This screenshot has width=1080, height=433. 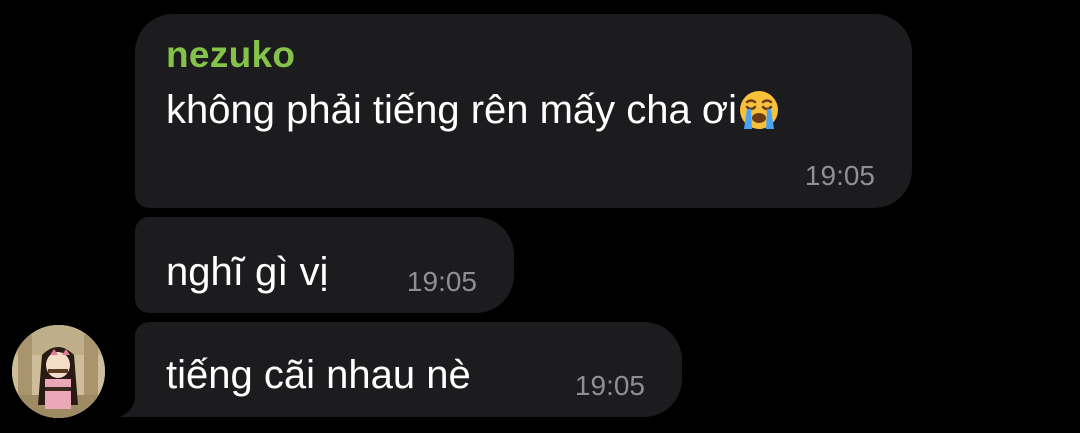 What do you see at coordinates (318, 375) in the screenshot?
I see `message-text: tiếng cãi nhau nè` at bounding box center [318, 375].